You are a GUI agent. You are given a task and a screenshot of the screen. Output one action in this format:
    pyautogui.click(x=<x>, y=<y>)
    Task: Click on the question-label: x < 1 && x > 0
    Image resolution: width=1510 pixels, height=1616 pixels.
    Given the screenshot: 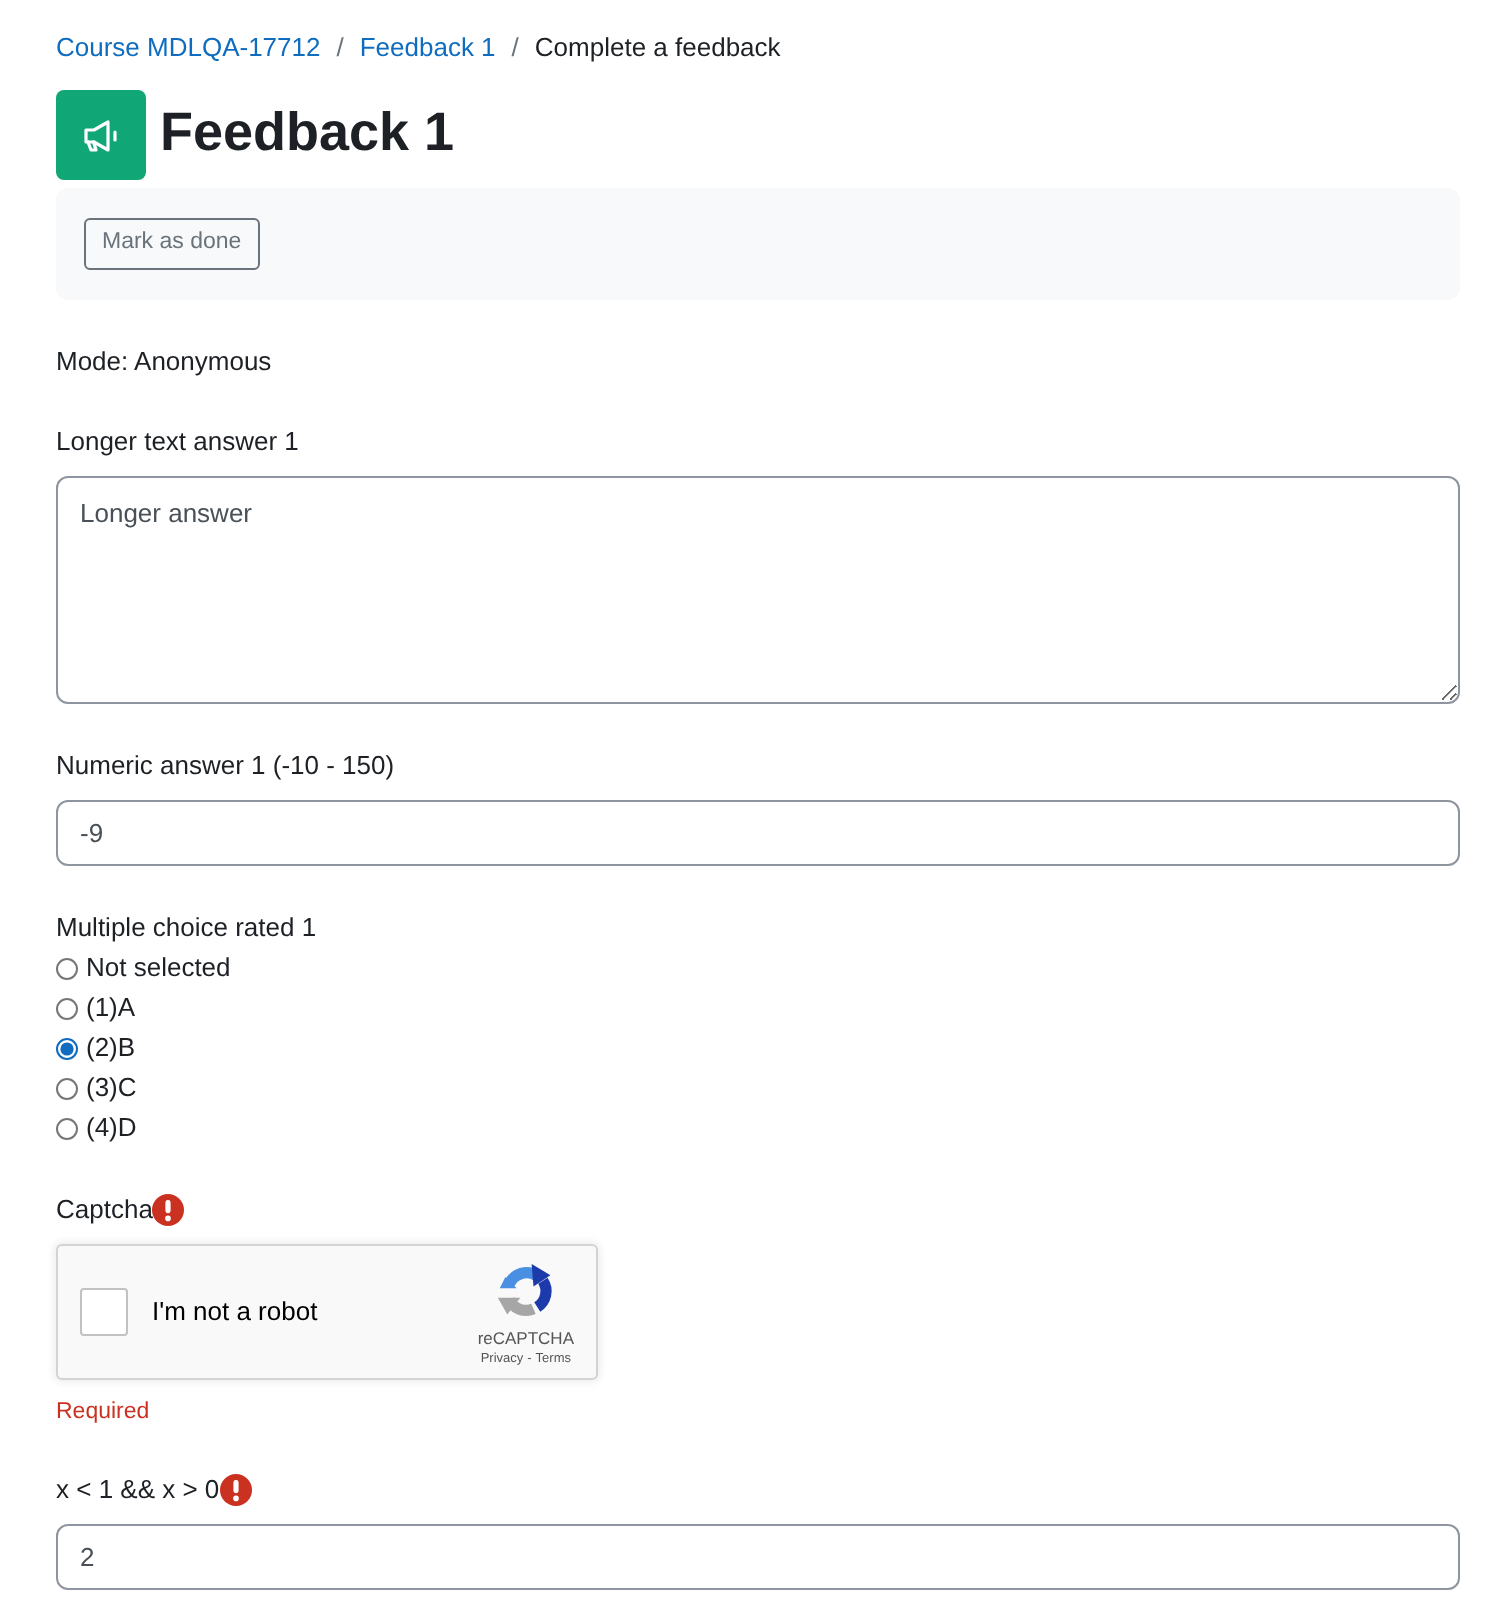 What is the action you would take?
    pyautogui.click(x=138, y=1490)
    